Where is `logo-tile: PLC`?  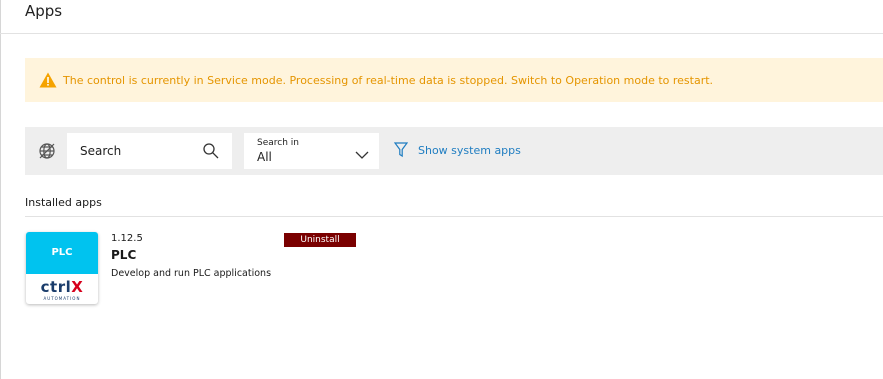 logo-tile: PLC is located at coordinates (62, 253).